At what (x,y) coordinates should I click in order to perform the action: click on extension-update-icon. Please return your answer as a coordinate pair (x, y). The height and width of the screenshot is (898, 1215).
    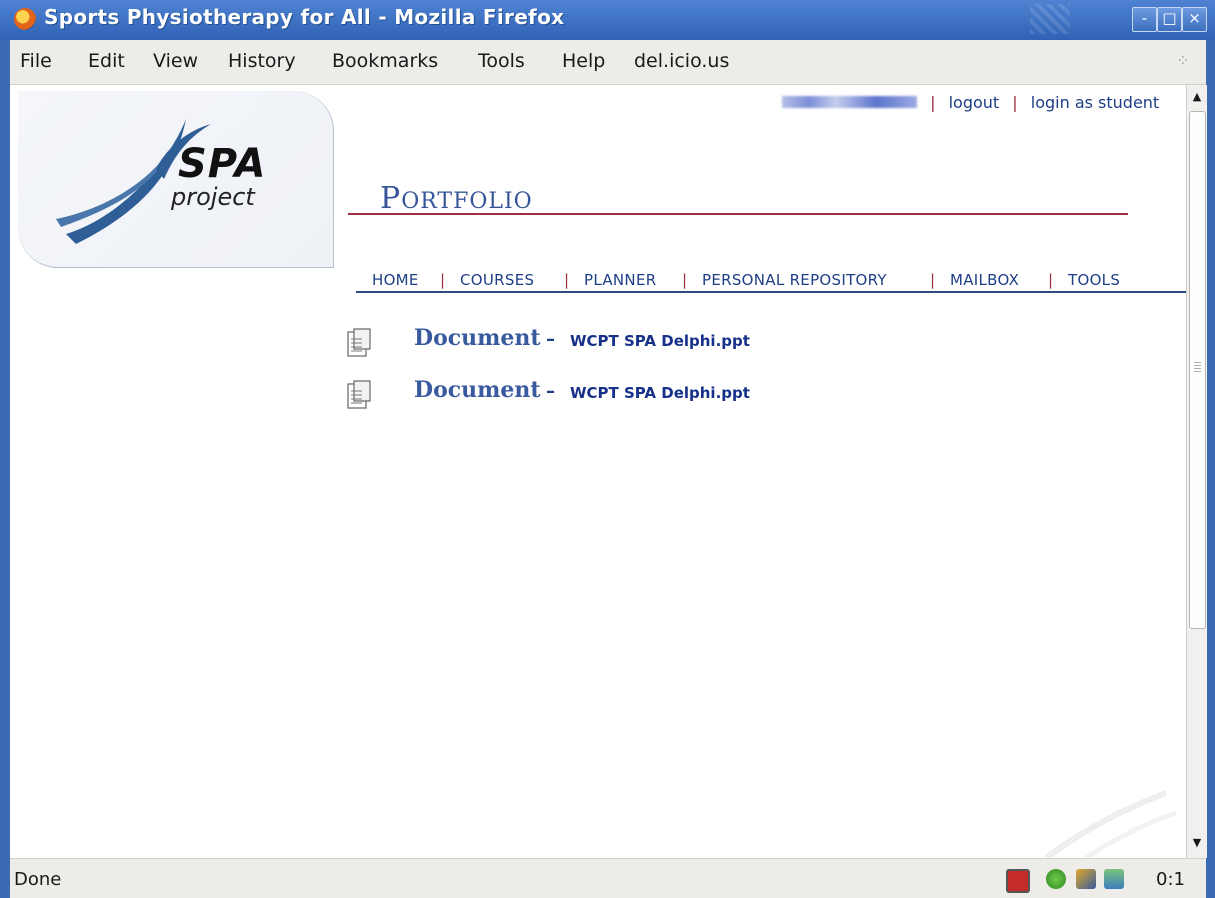
    Looking at the image, I should click on (1114, 879).